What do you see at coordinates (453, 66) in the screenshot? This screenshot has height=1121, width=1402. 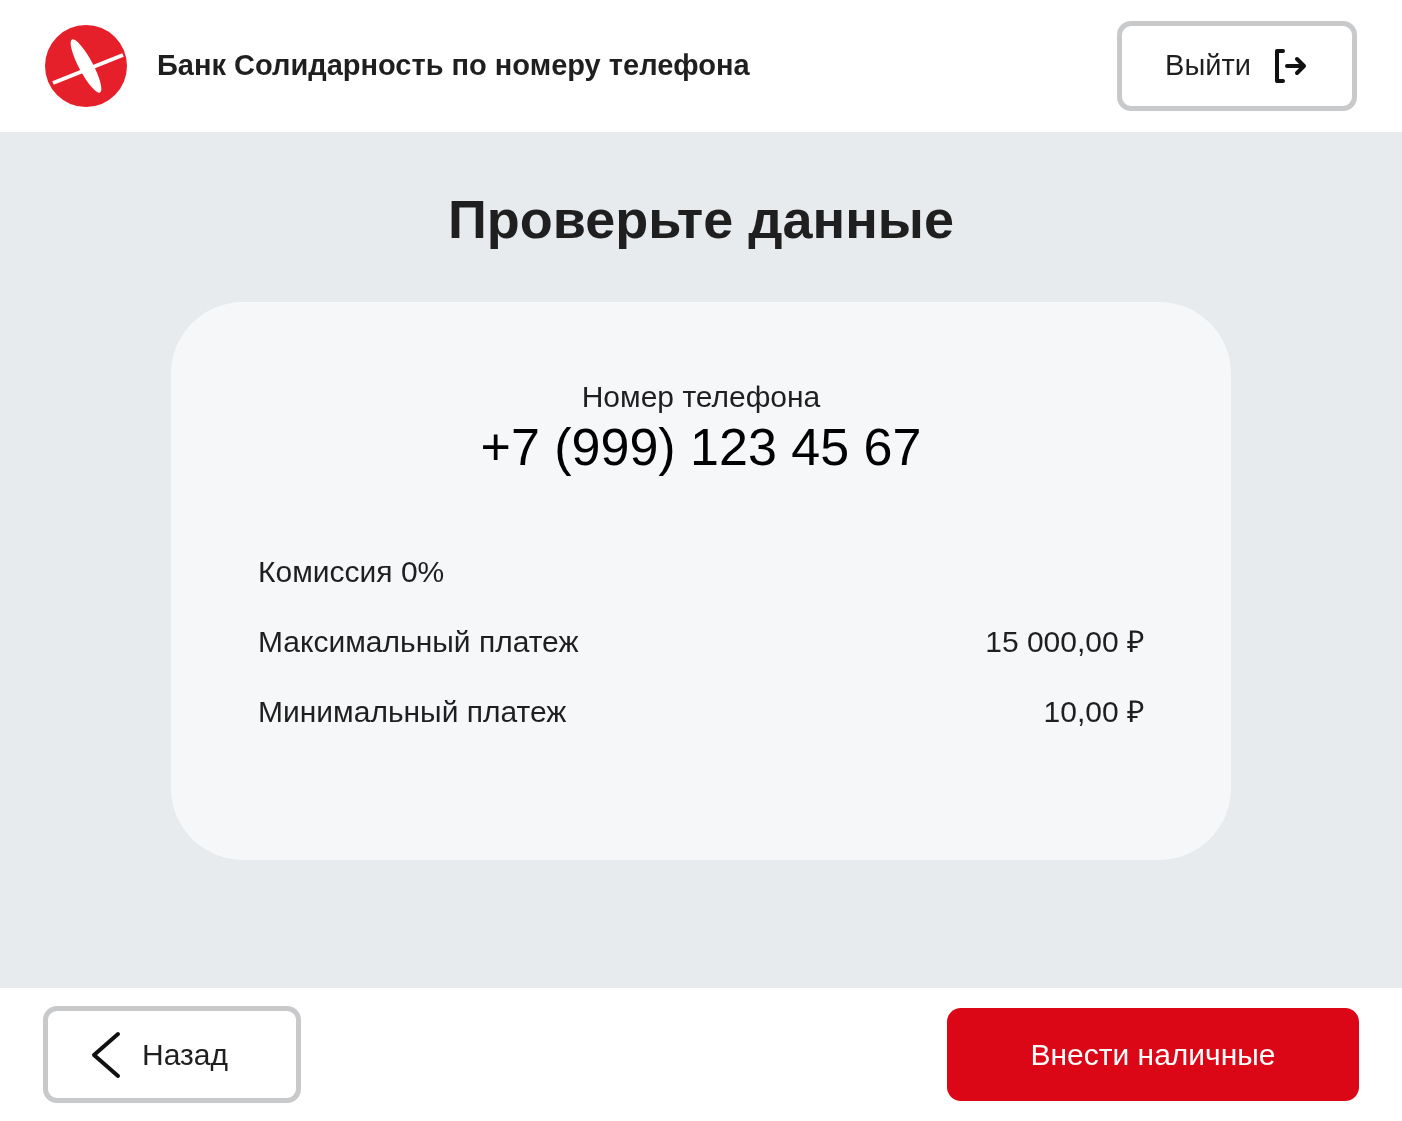 I see `app-title: Банк Солидарность по номеру телефона` at bounding box center [453, 66].